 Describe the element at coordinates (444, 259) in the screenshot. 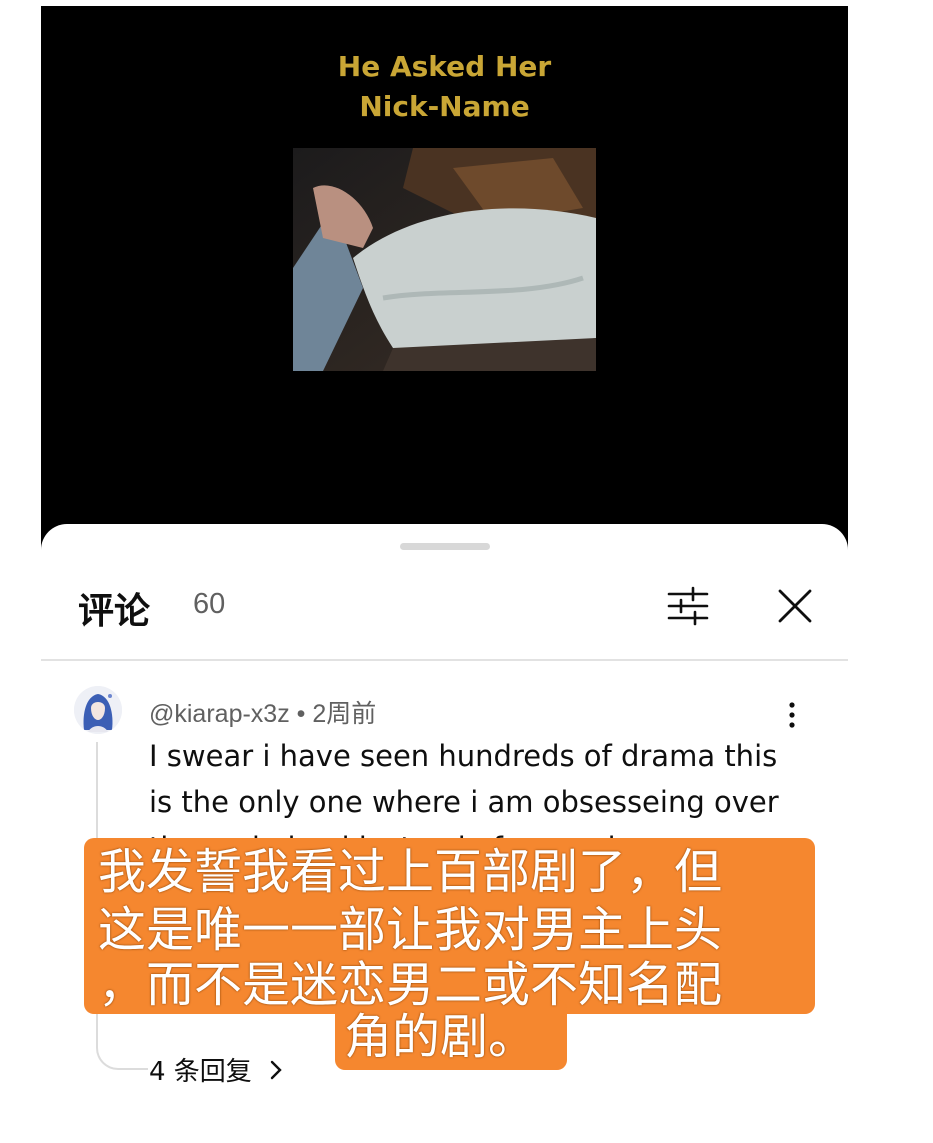

I see `video-frame` at that location.